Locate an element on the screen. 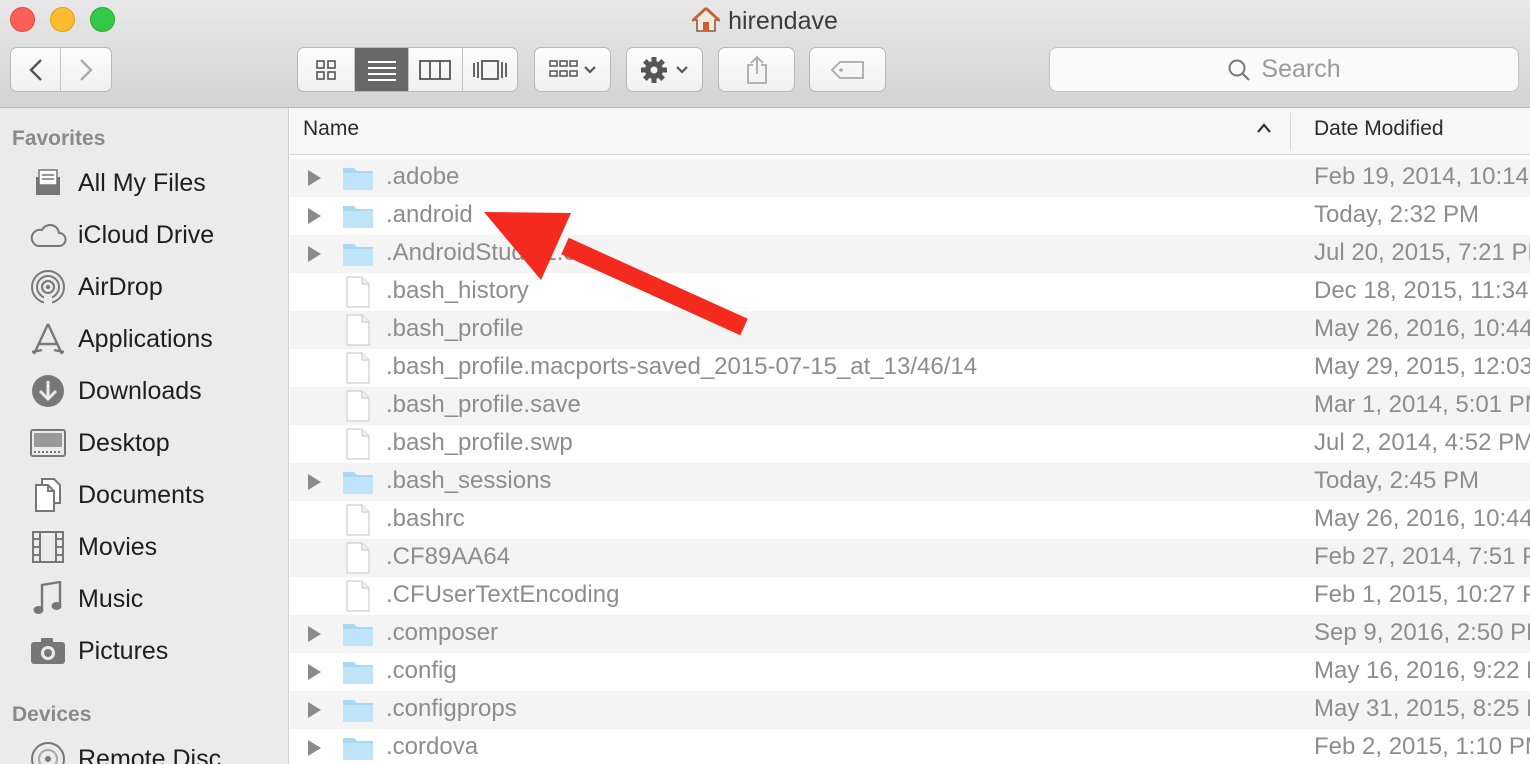 This screenshot has height=764, width=1530. file-row: .android Today, 2:32 PM is located at coordinates (910, 216).